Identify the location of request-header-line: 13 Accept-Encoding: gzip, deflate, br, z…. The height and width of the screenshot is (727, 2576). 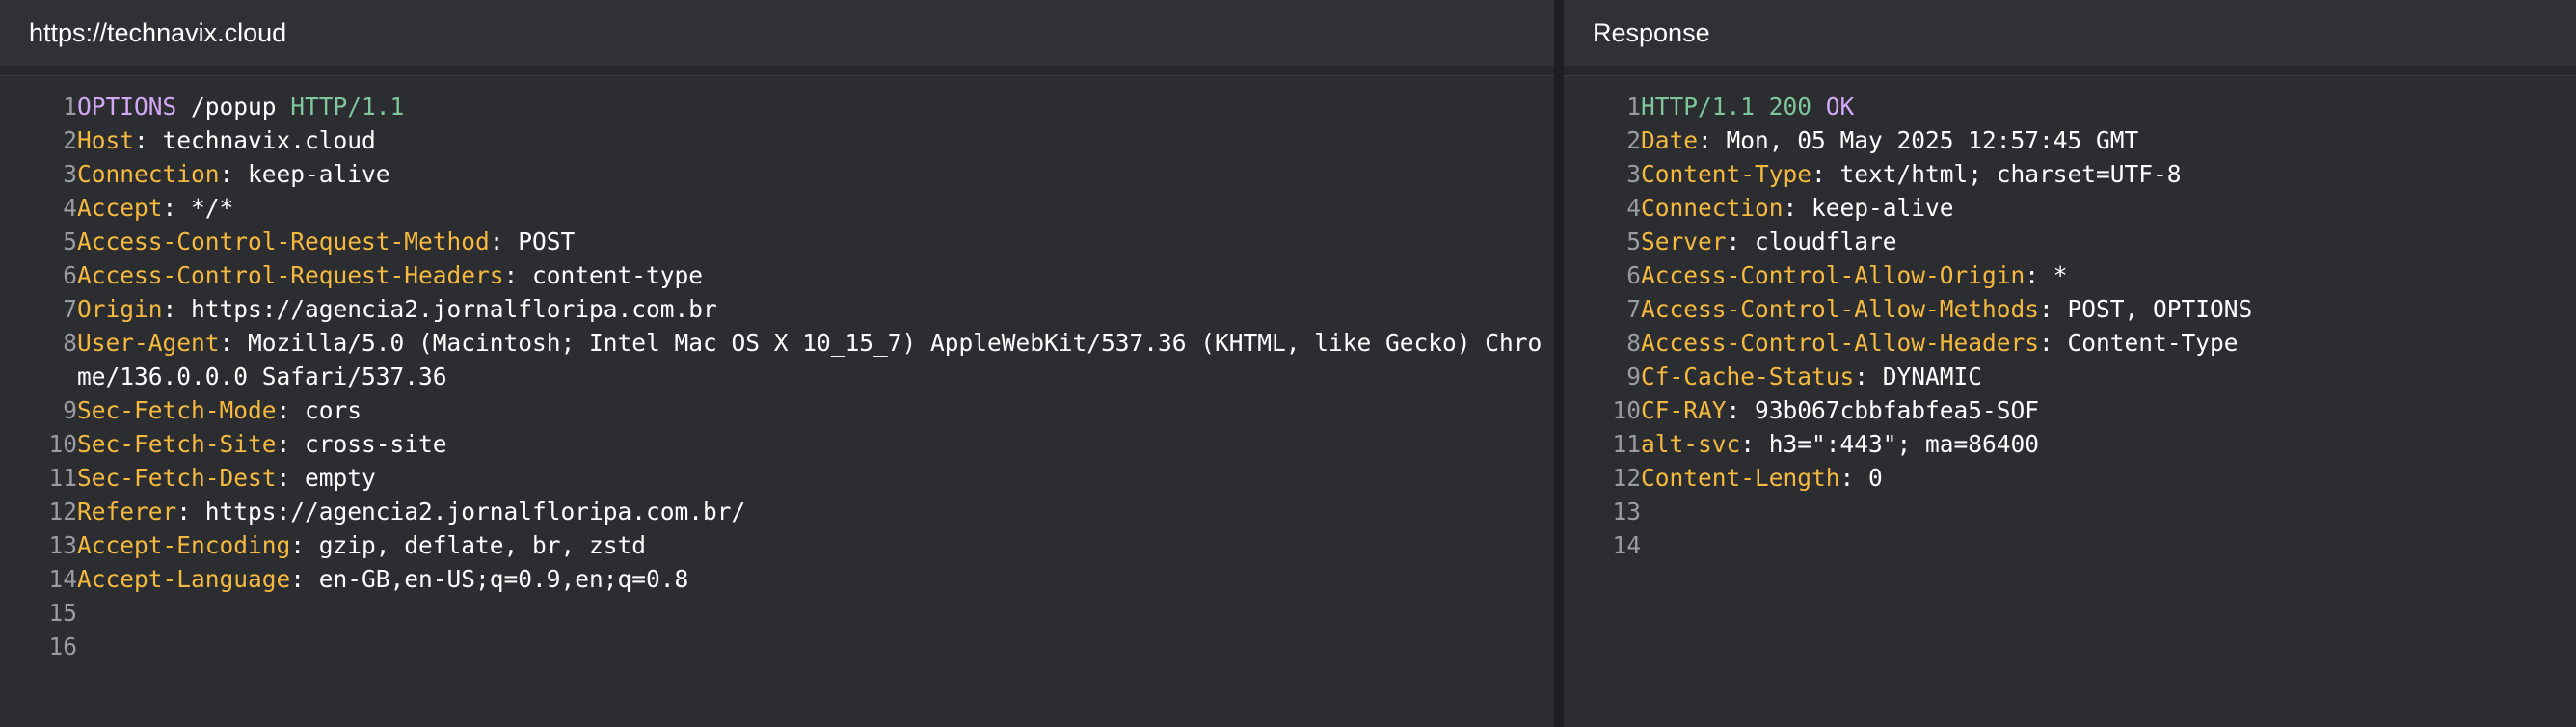
(777, 545).